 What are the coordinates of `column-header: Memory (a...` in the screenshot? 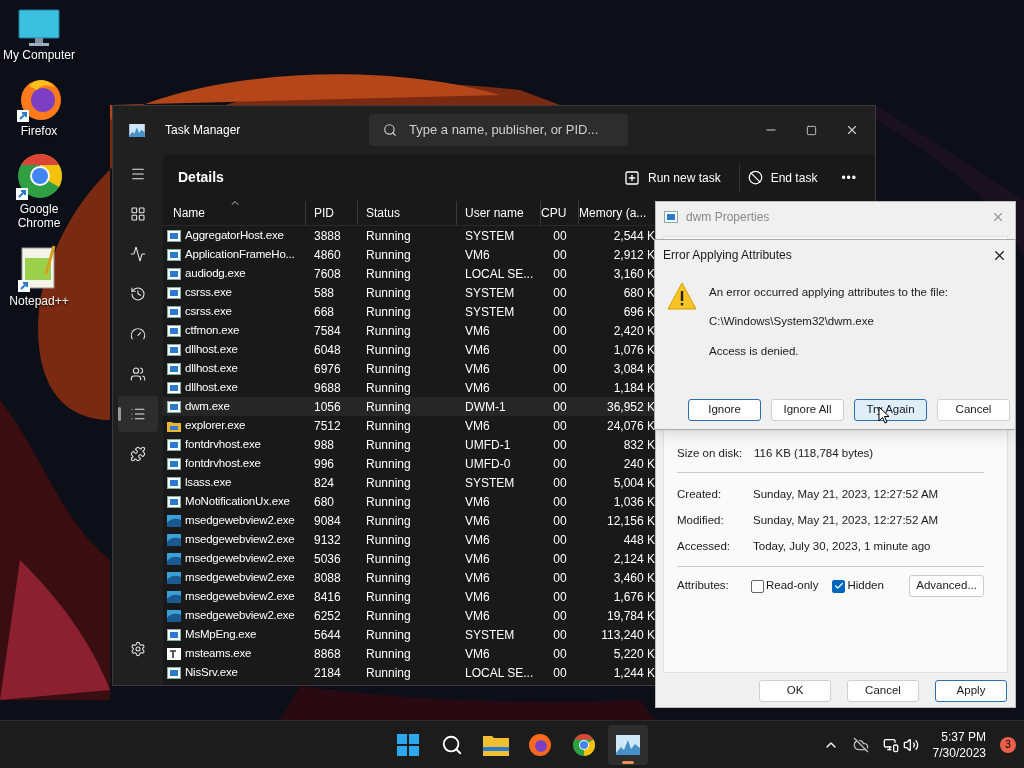 It's located at (613, 213).